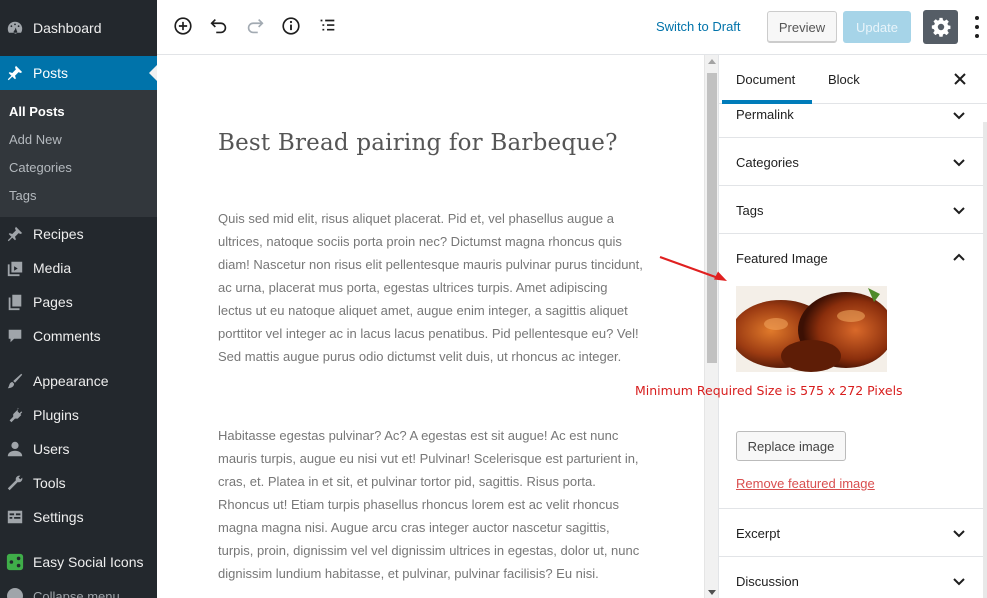  I want to click on update-button: Update, so click(877, 27).